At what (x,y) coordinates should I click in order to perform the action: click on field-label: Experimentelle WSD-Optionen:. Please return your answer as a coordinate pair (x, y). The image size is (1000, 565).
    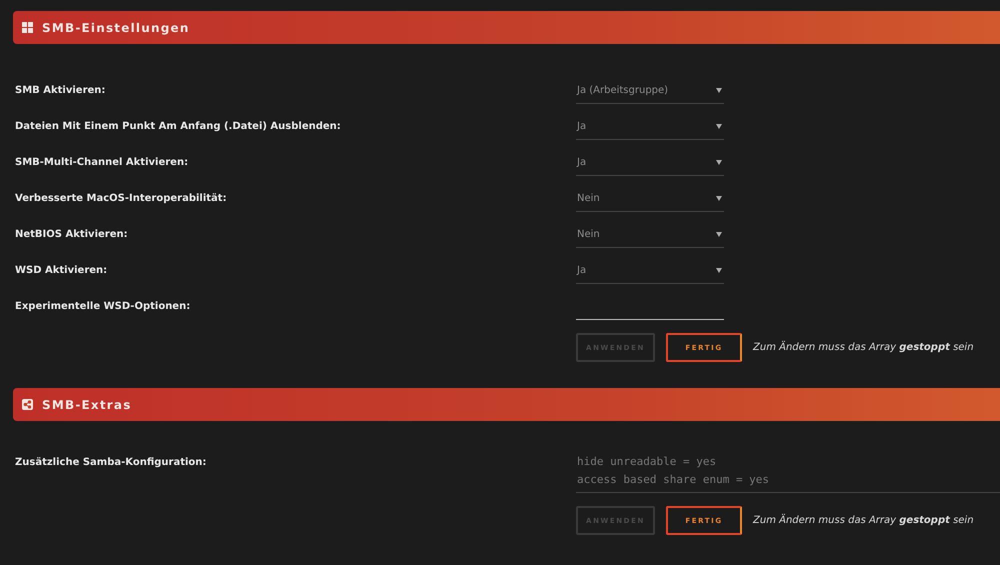
    Looking at the image, I should click on (103, 306).